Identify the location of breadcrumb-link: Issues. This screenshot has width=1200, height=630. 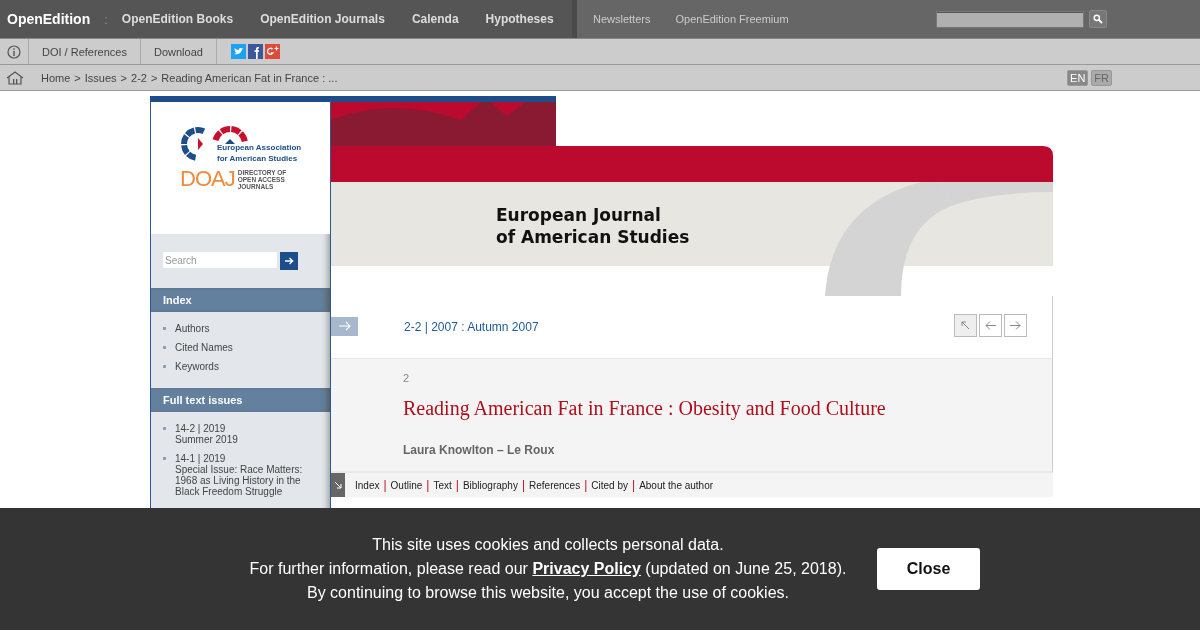
(100, 77).